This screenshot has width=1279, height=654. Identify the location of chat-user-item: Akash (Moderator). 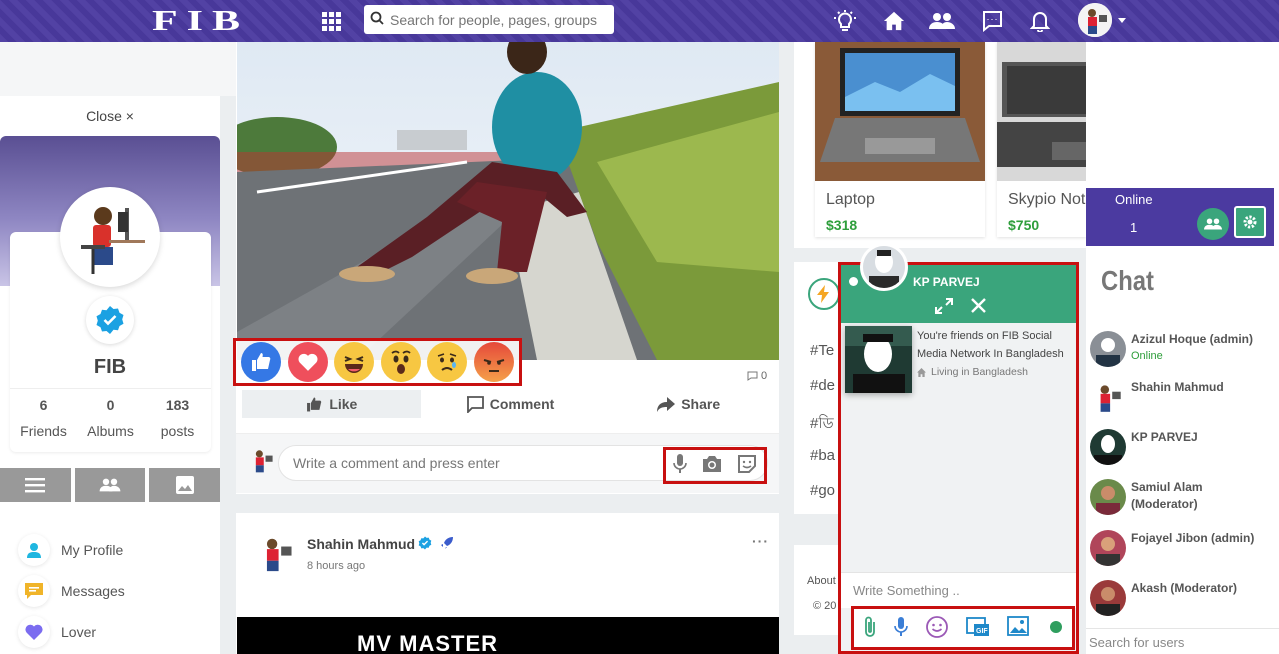
(1180, 598).